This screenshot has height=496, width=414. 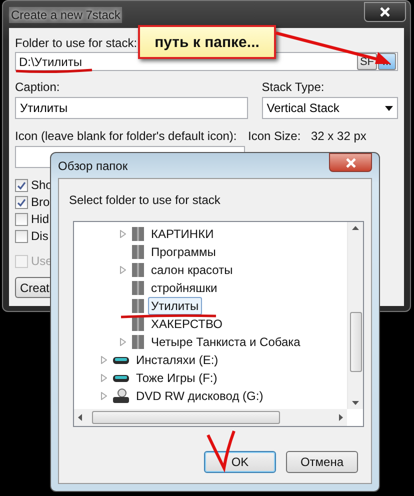 I want to click on scroll-up-icon, so click(x=355, y=228).